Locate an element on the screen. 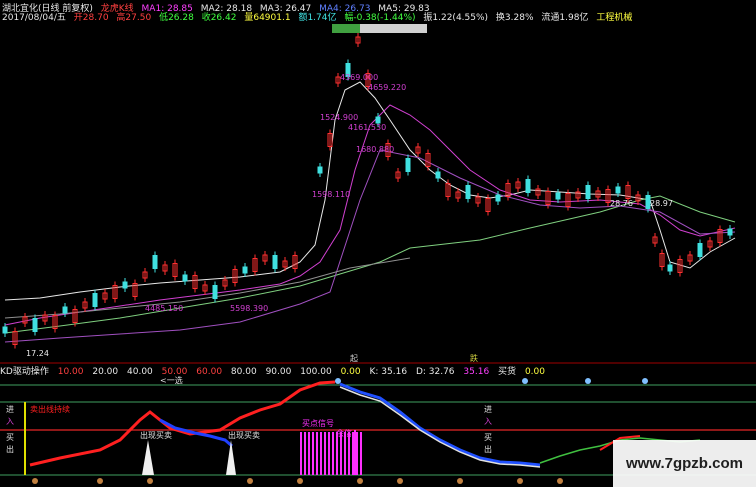  indicator-name: KD驱动操作 is located at coordinates (24, 372).